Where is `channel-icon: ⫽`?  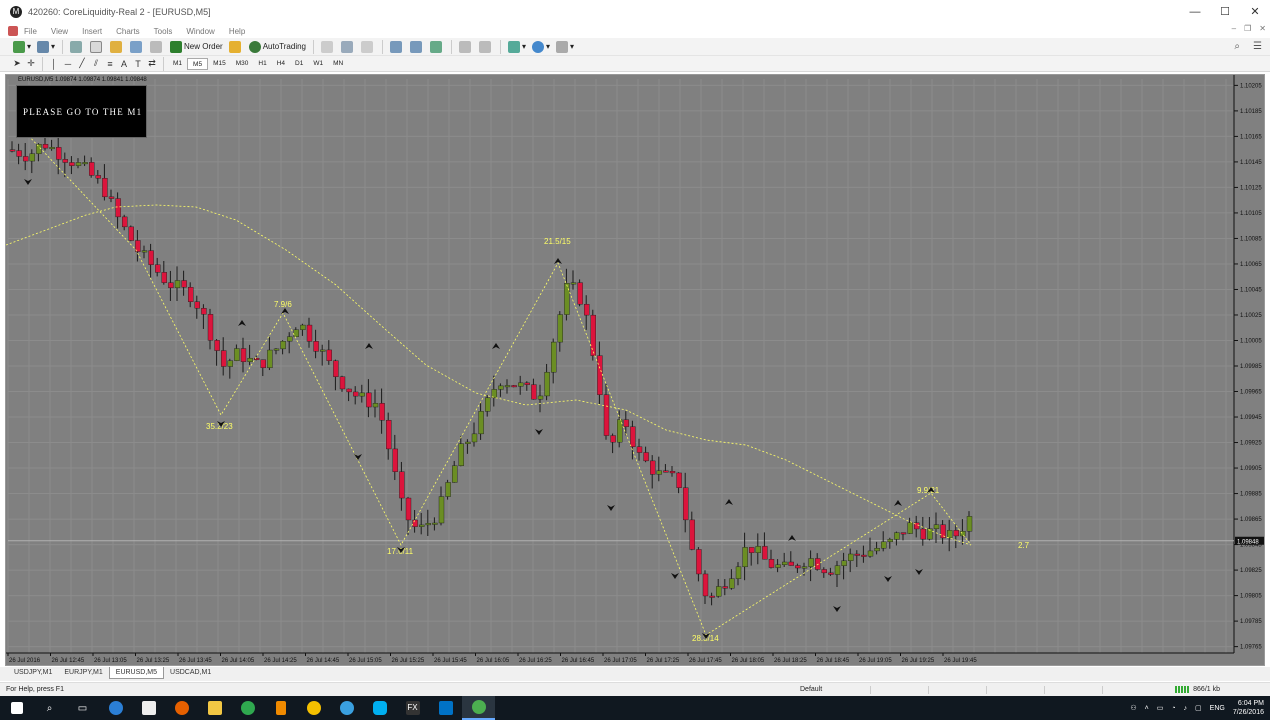 channel-icon: ⫽ is located at coordinates (96, 63).